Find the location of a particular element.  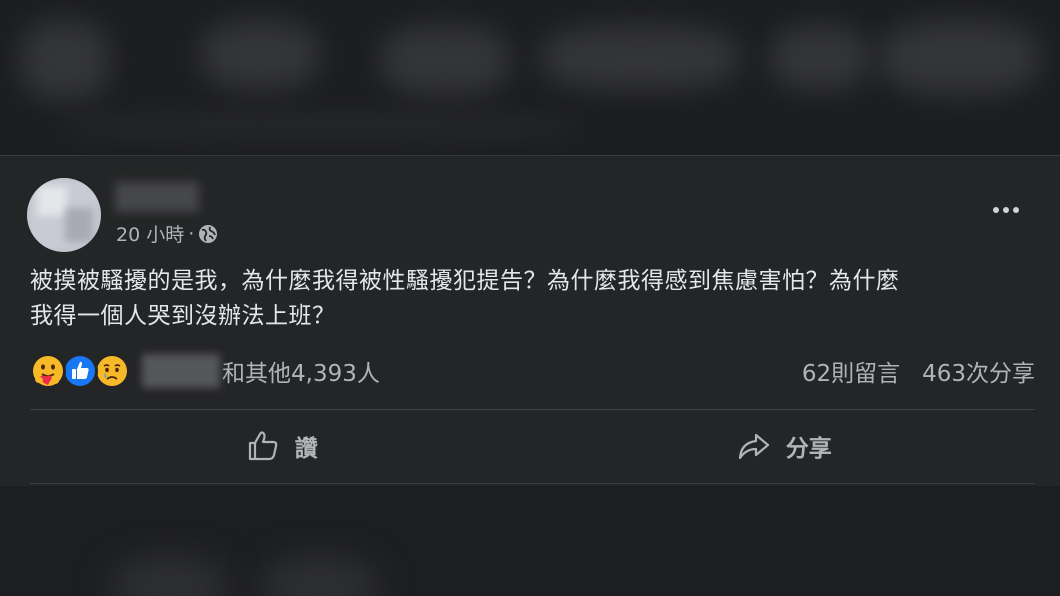

like-button-label: 讚 is located at coordinates (306, 449).